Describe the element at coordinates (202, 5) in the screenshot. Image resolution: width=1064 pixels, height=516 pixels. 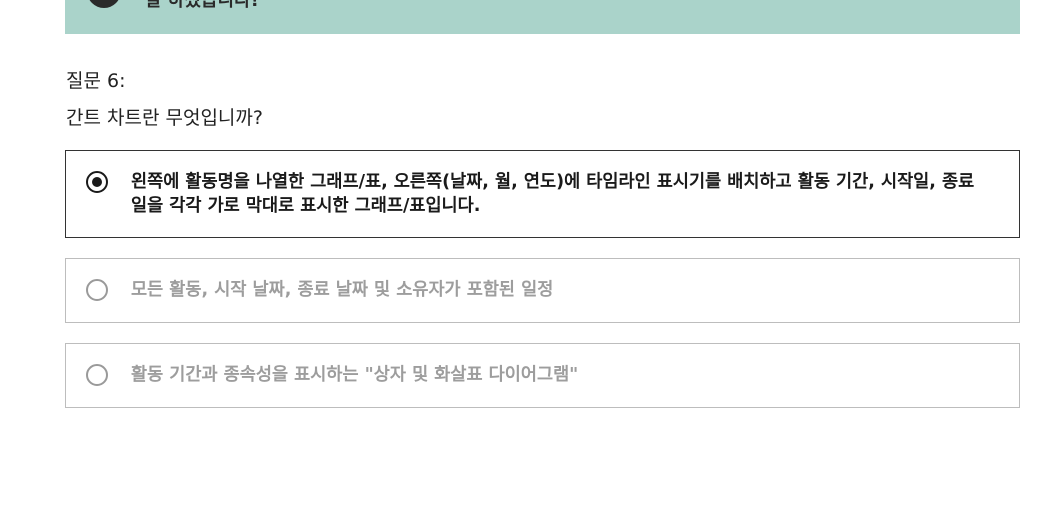
I see `feedback-text: 잘 하셨습니다!` at that location.